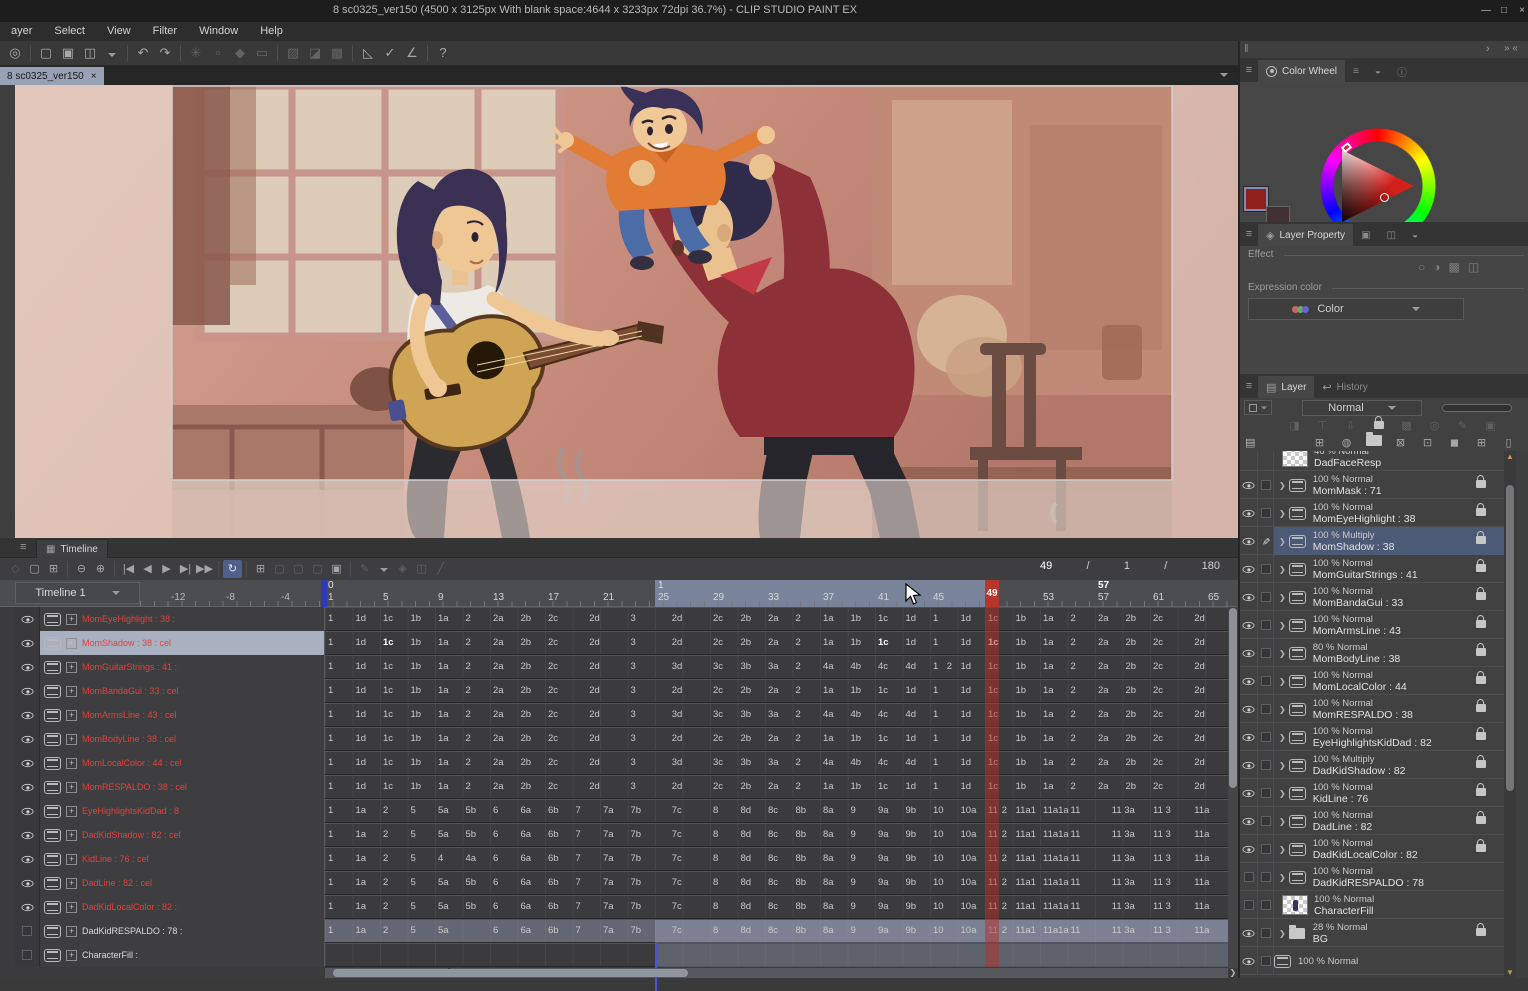  I want to click on layer-row-content: ❯ 100 % Normal DadKidLocalColor : 82, so click(1389, 849).